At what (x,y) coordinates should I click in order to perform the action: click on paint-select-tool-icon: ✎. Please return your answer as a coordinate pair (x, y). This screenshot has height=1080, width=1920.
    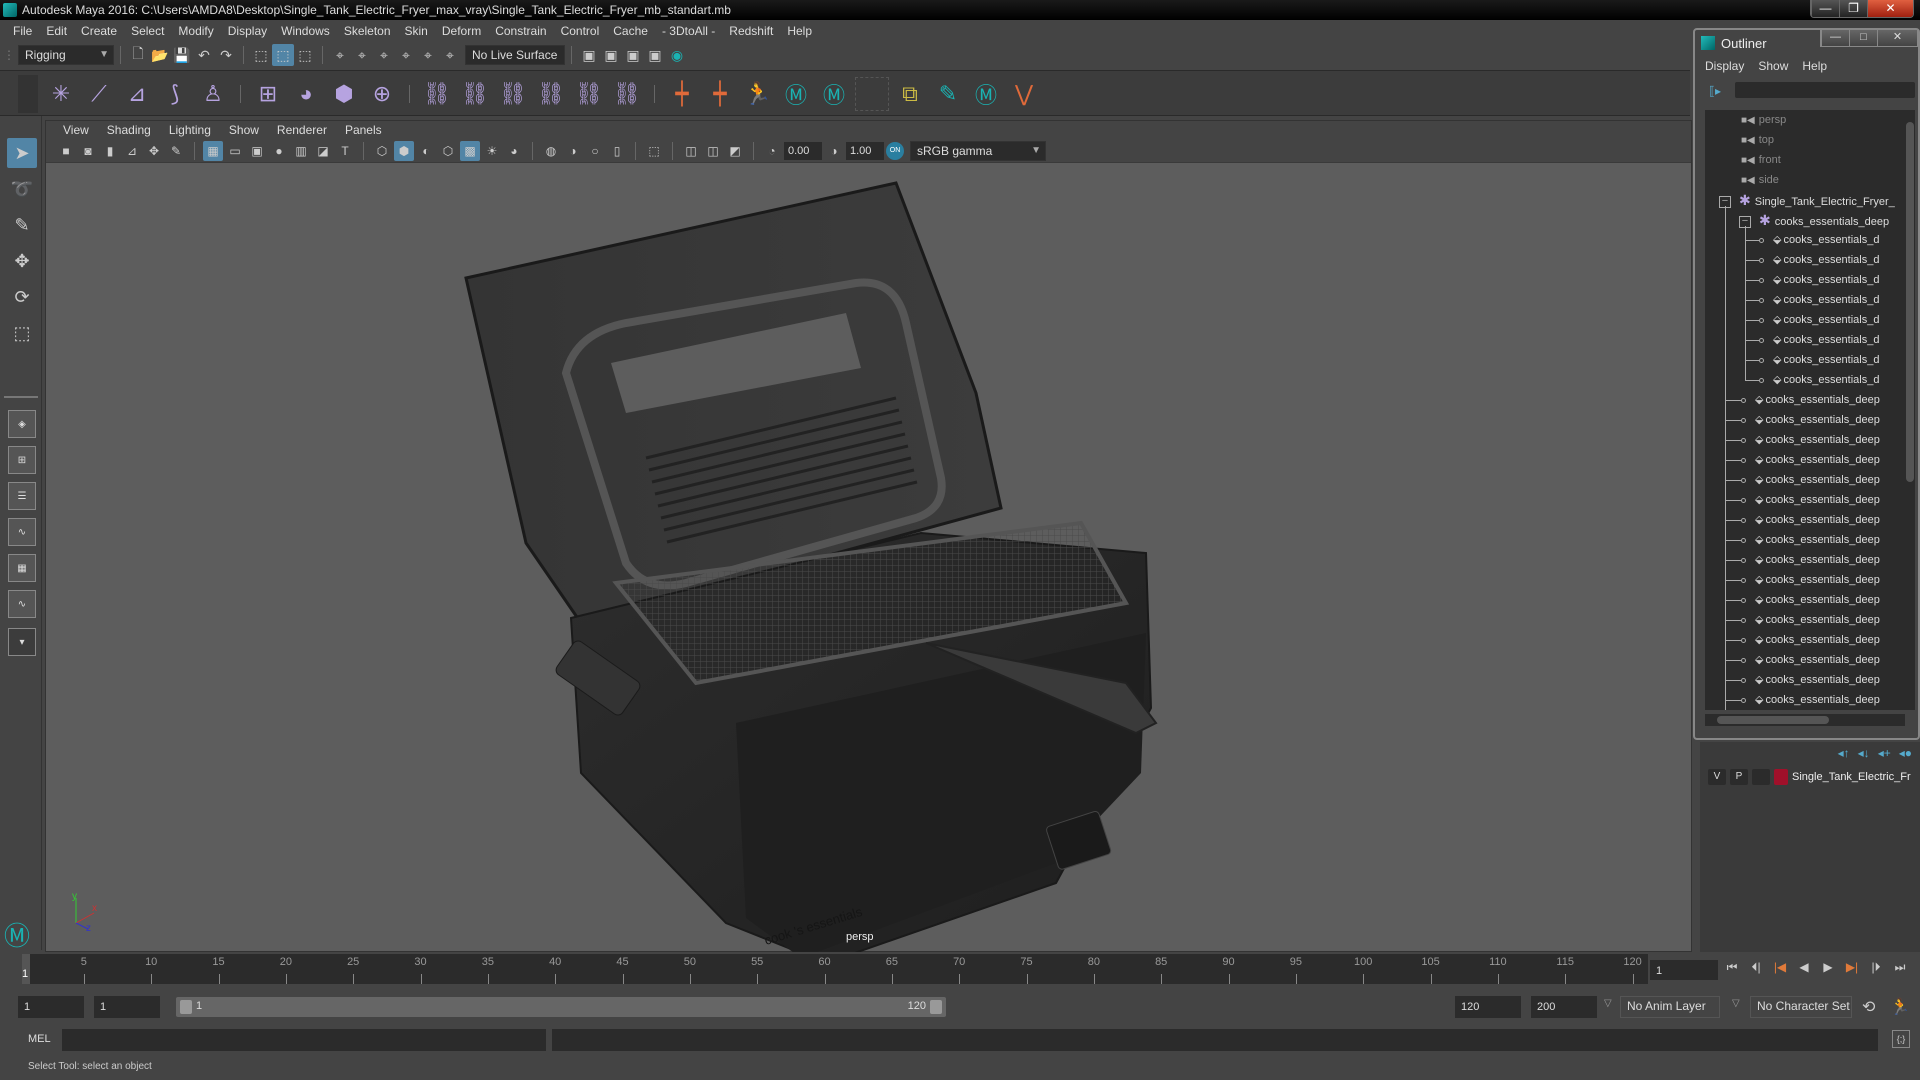
    Looking at the image, I should click on (22, 225).